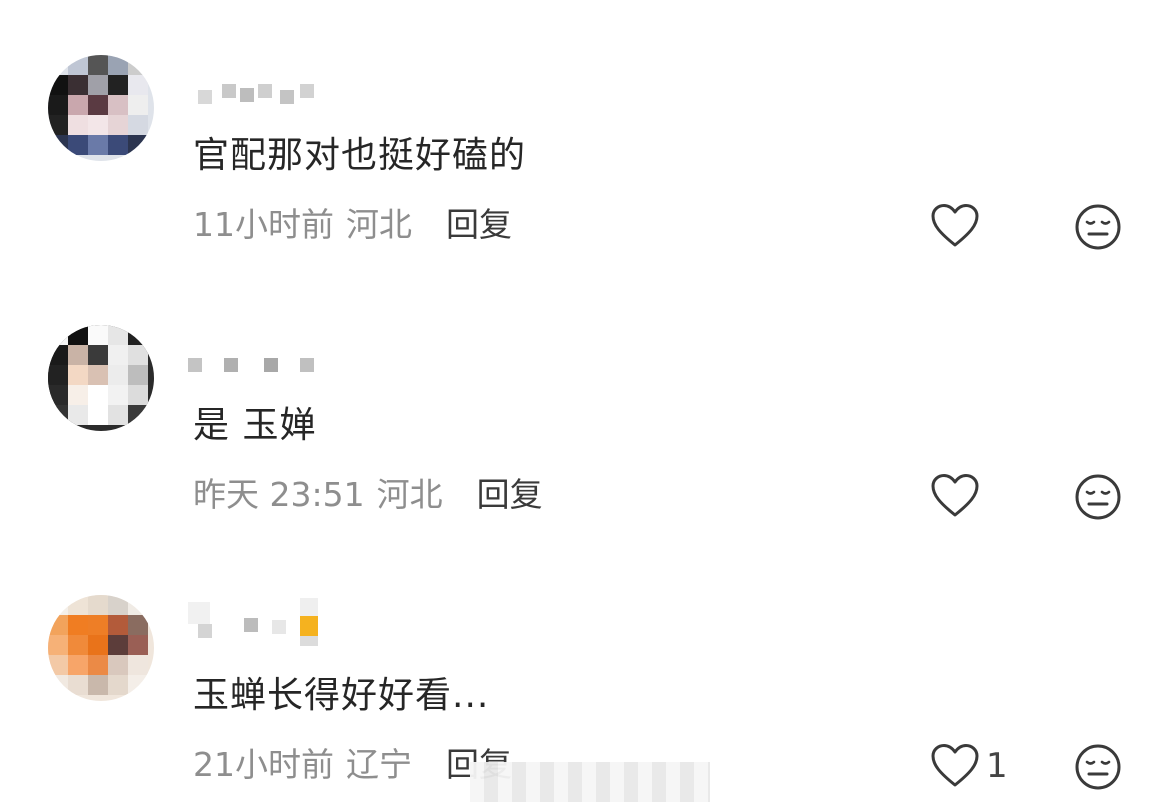  I want to click on comment-text: 是 玉婵, so click(255, 425).